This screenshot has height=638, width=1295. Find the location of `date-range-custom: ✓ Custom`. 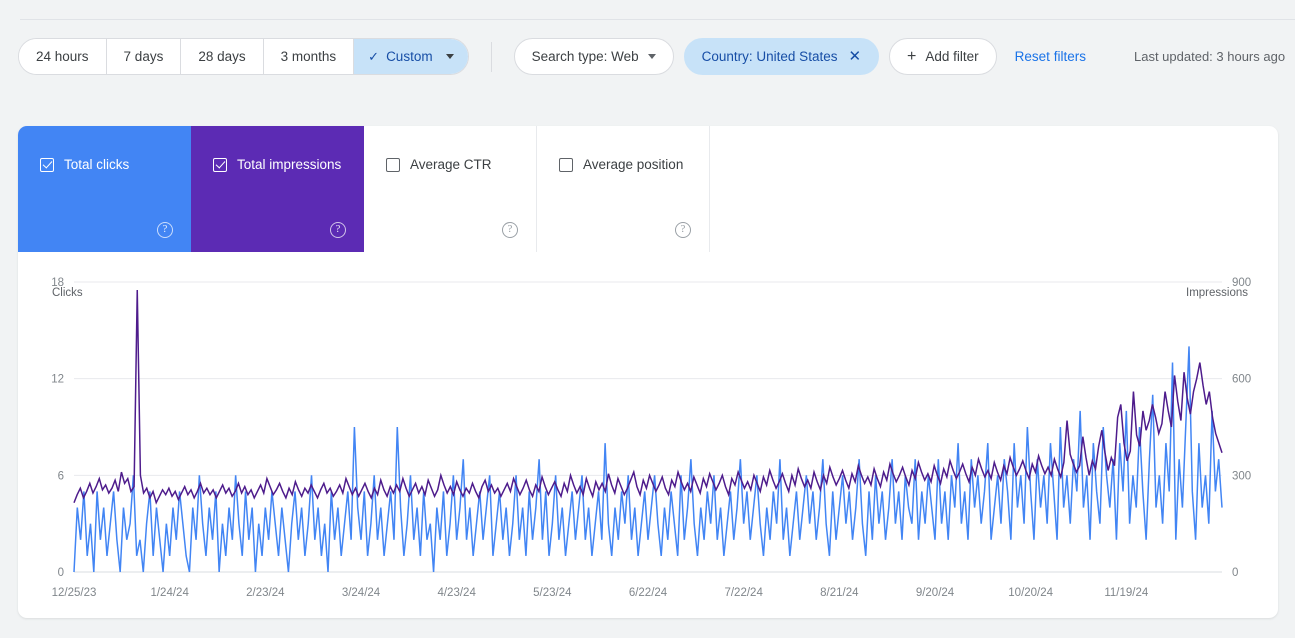

date-range-custom: ✓ Custom is located at coordinates (411, 56).